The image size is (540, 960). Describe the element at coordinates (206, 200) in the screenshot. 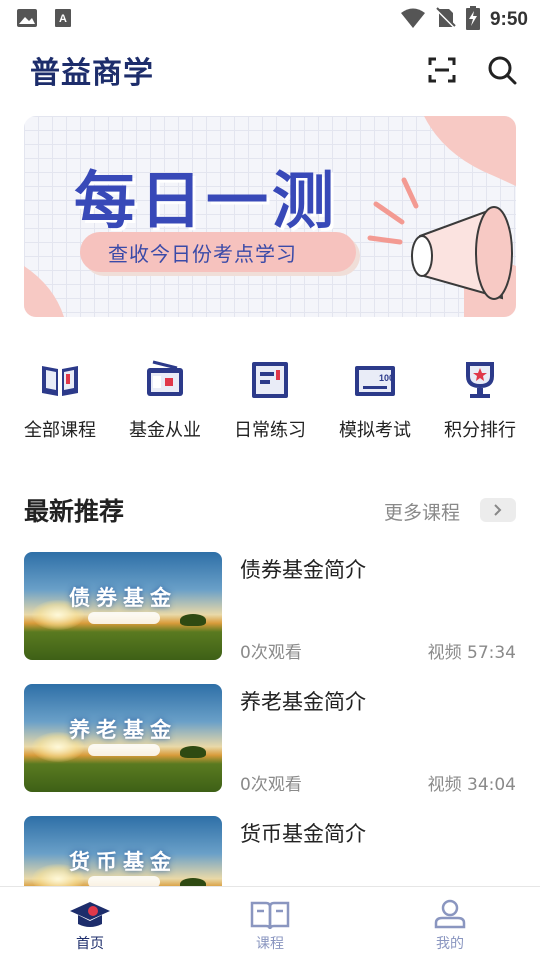

I see `banner-title: 每日一测` at that location.